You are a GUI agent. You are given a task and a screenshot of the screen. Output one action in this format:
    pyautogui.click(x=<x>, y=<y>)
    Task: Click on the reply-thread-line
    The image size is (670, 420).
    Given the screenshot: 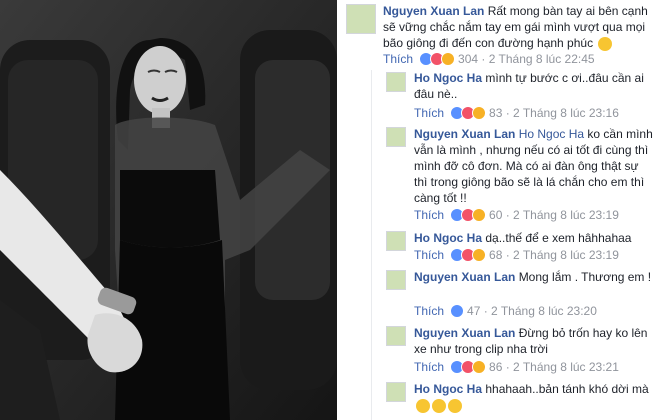 What is the action you would take?
    pyautogui.click(x=371, y=245)
    